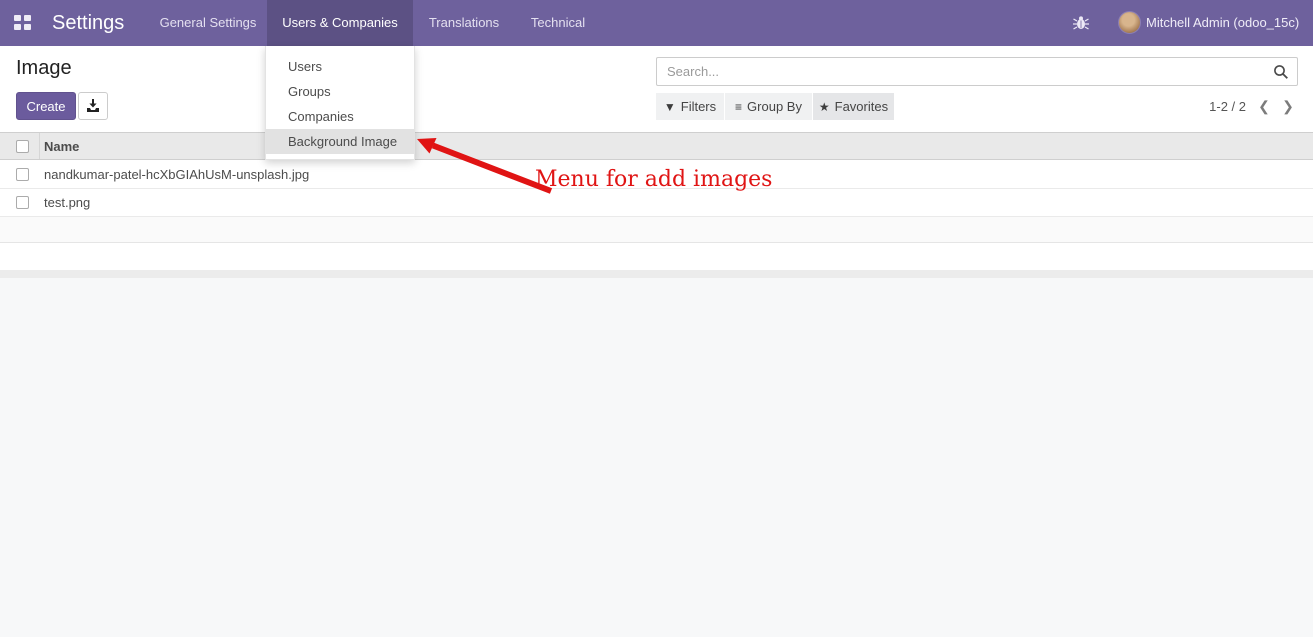 The height and width of the screenshot is (637, 1313). I want to click on create-button: Create, so click(46, 106).